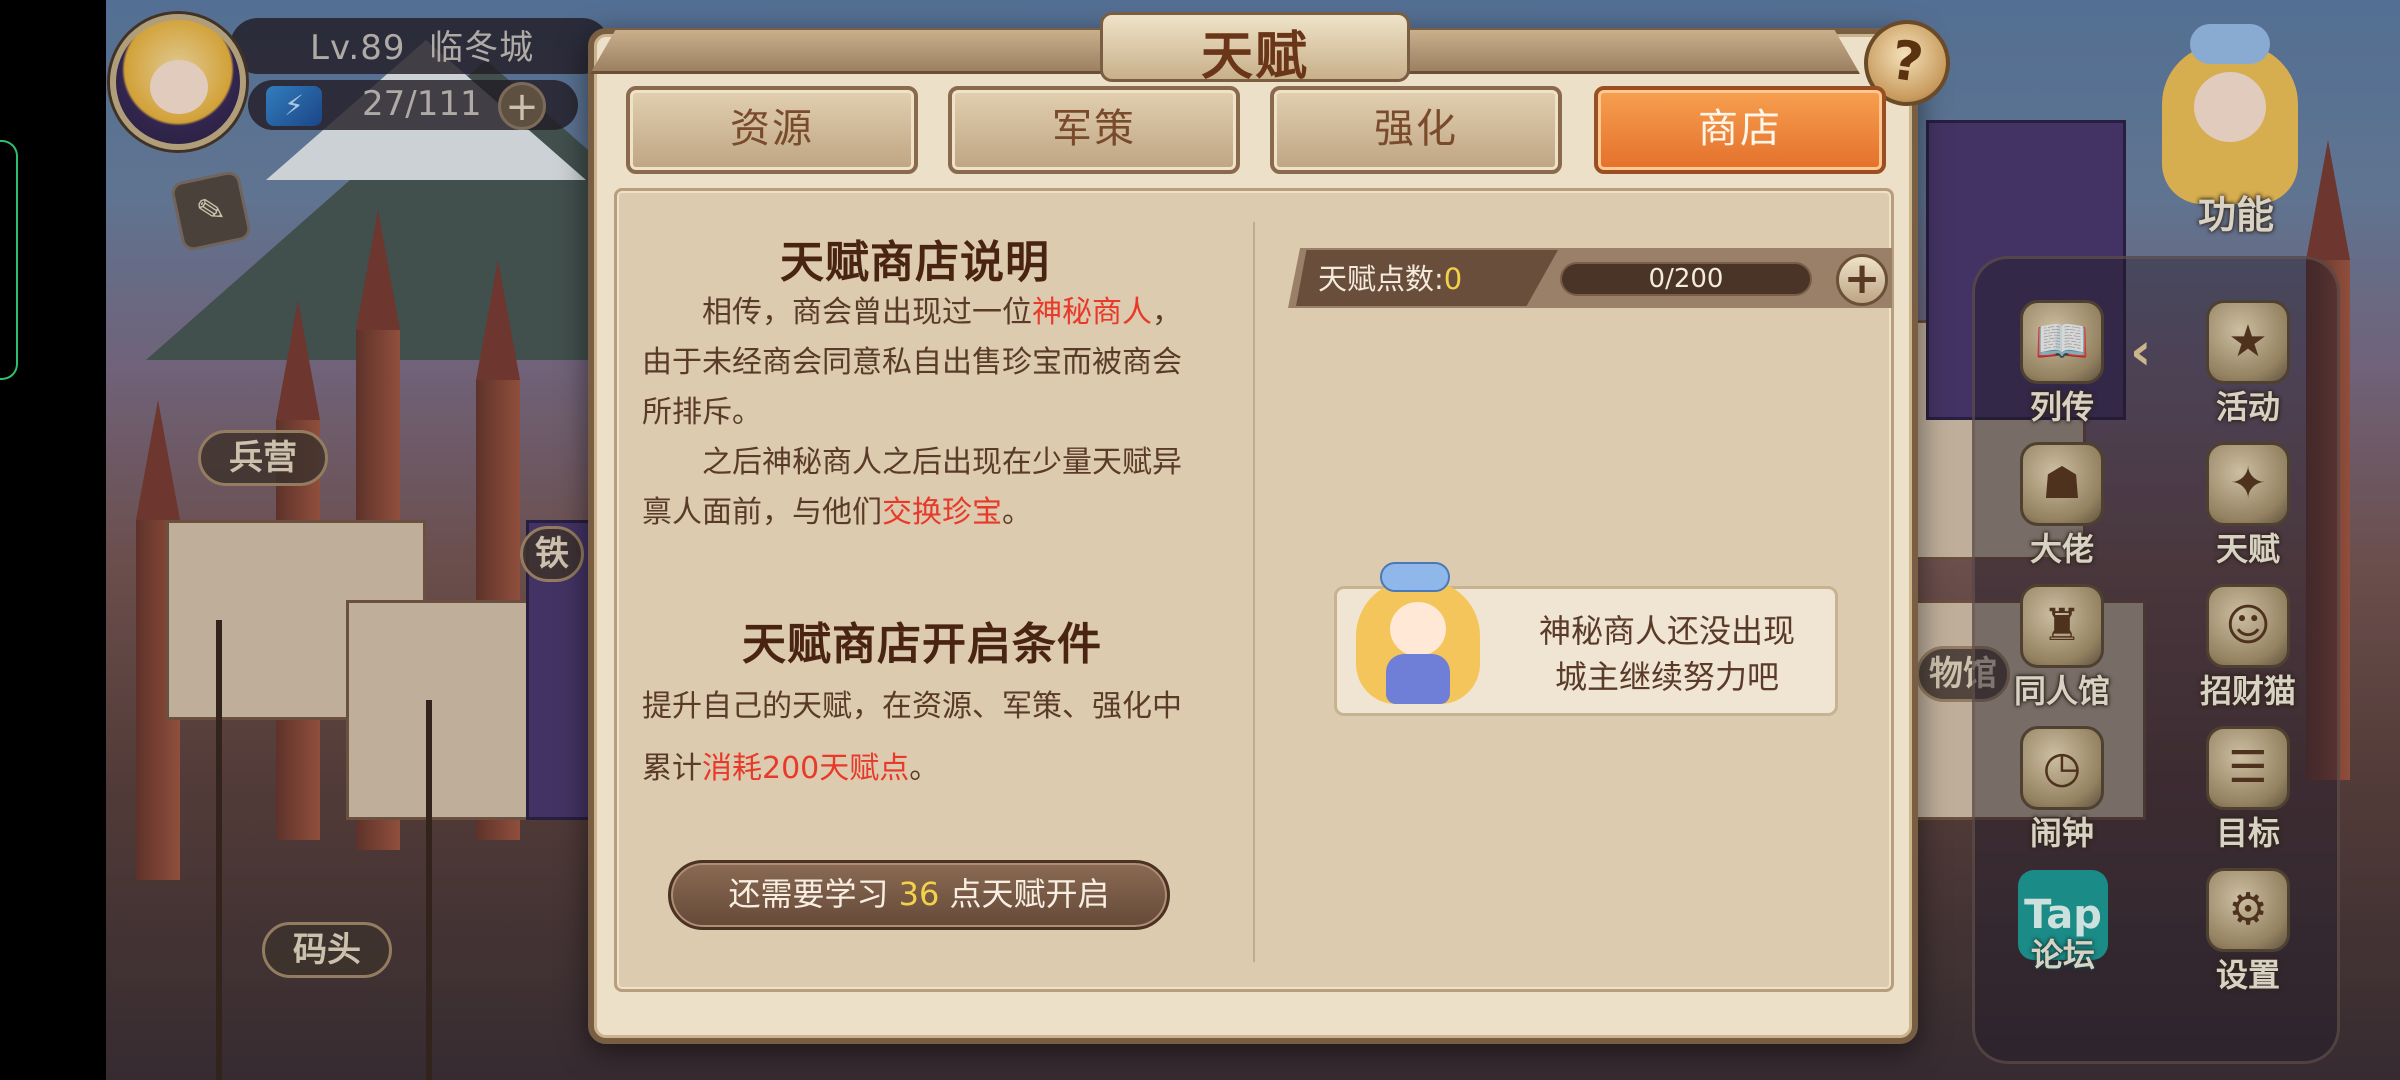 This screenshot has height=1080, width=2400. What do you see at coordinates (1254, 592) in the screenshot?
I see `panel-divider` at bounding box center [1254, 592].